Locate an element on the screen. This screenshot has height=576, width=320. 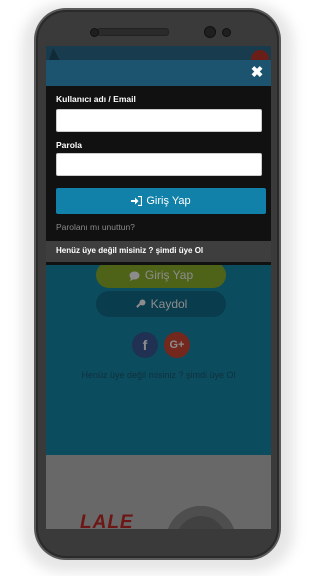
sign-in-icon is located at coordinates (137, 201).